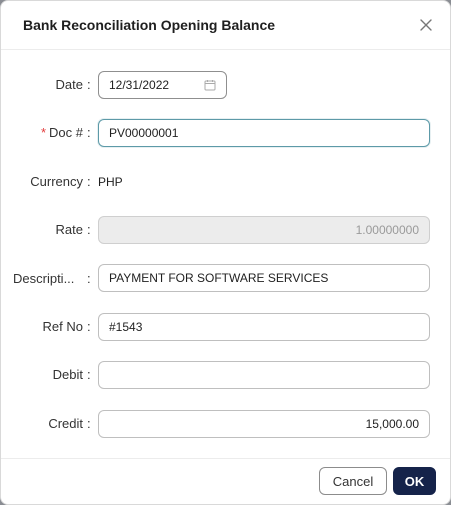 The image size is (451, 505). I want to click on doc-no-label-text: Doc #, so click(66, 132).